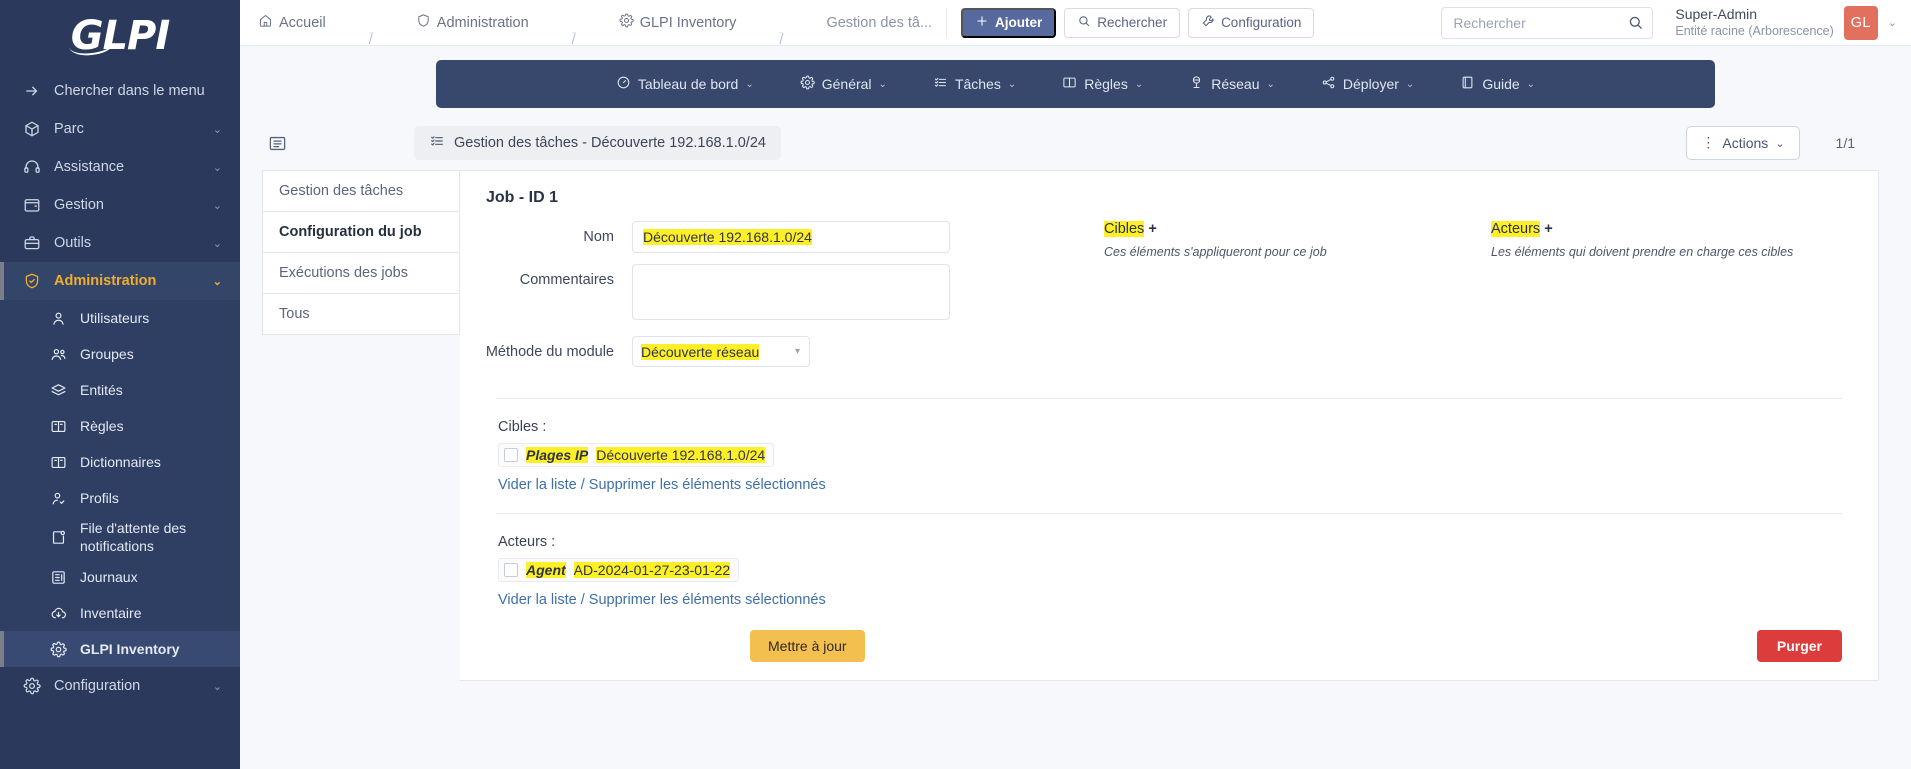 The image size is (1911, 769). Describe the element at coordinates (120, 205) in the screenshot. I see `sidebar-item-gestion: Gestion ⌄` at that location.